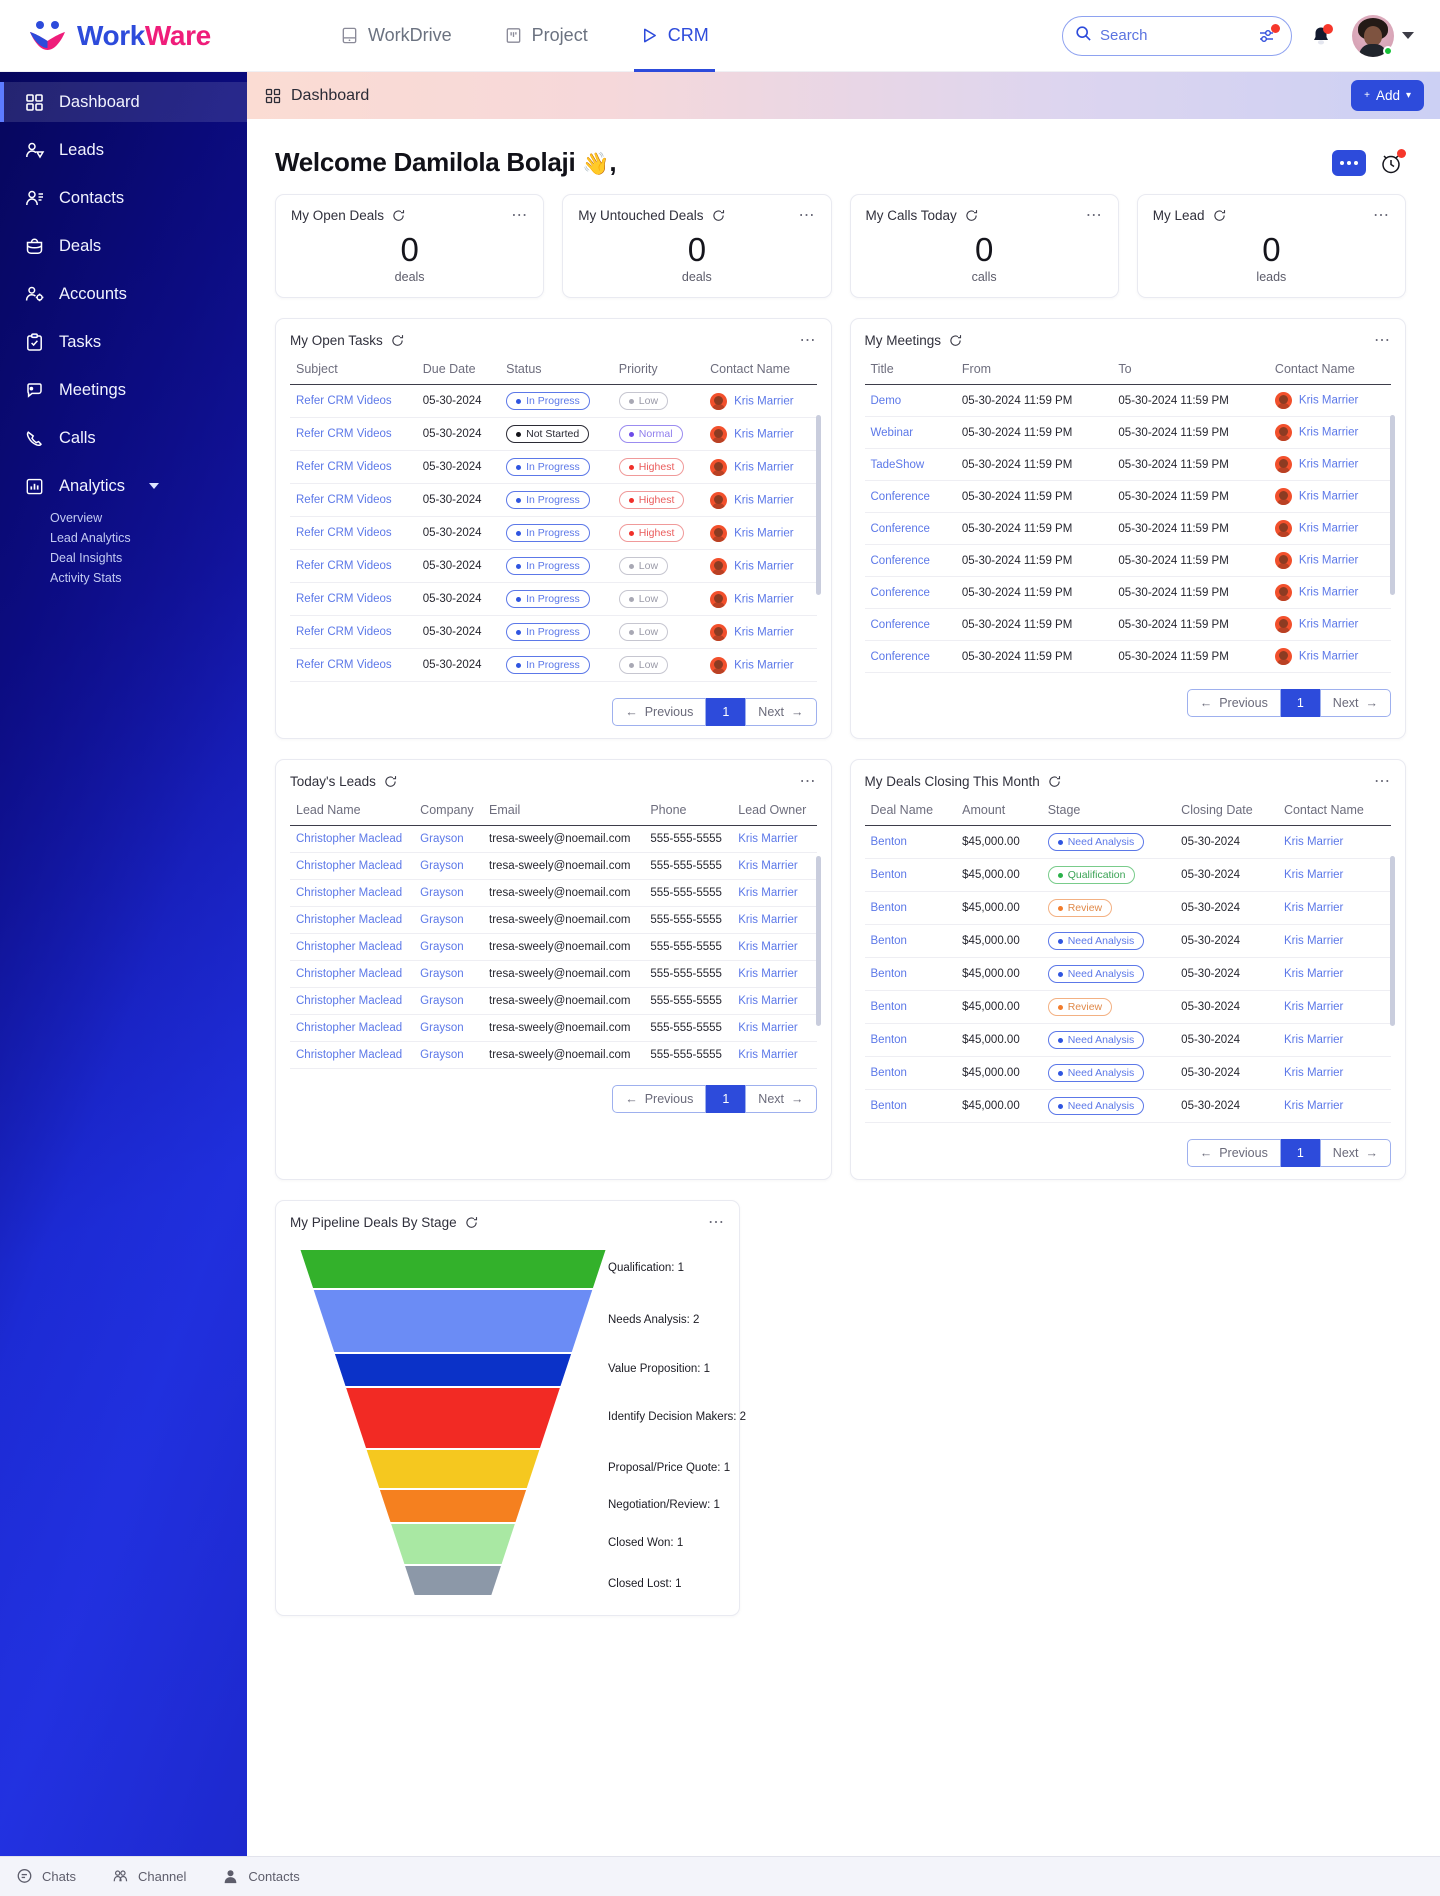 The height and width of the screenshot is (1896, 1440). I want to click on sidebar-item-deals: Deals, so click(123, 246).